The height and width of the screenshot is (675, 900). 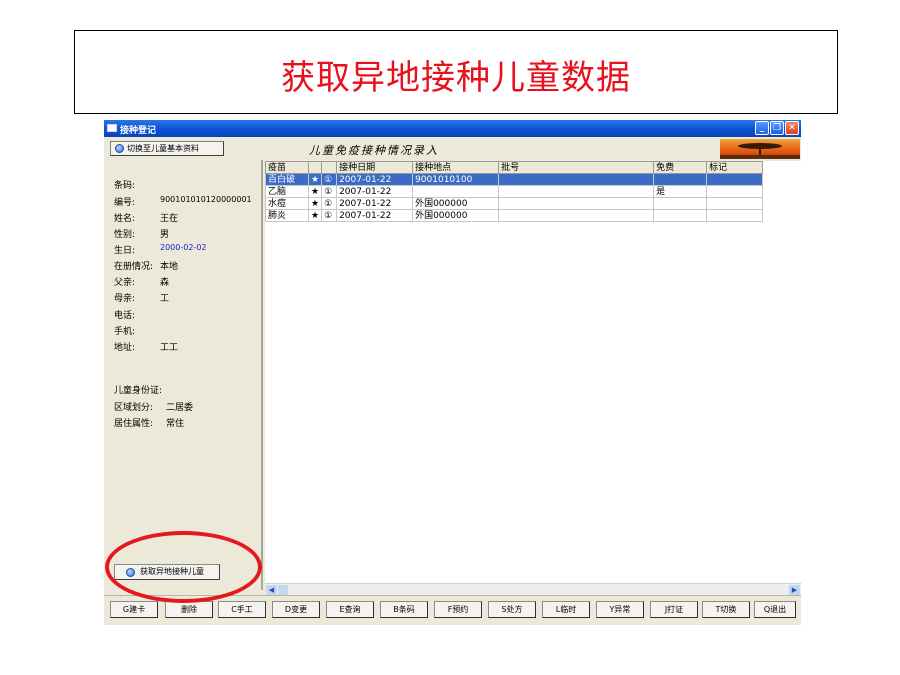 I want to click on barcode-button: B条码, so click(x=404, y=609).